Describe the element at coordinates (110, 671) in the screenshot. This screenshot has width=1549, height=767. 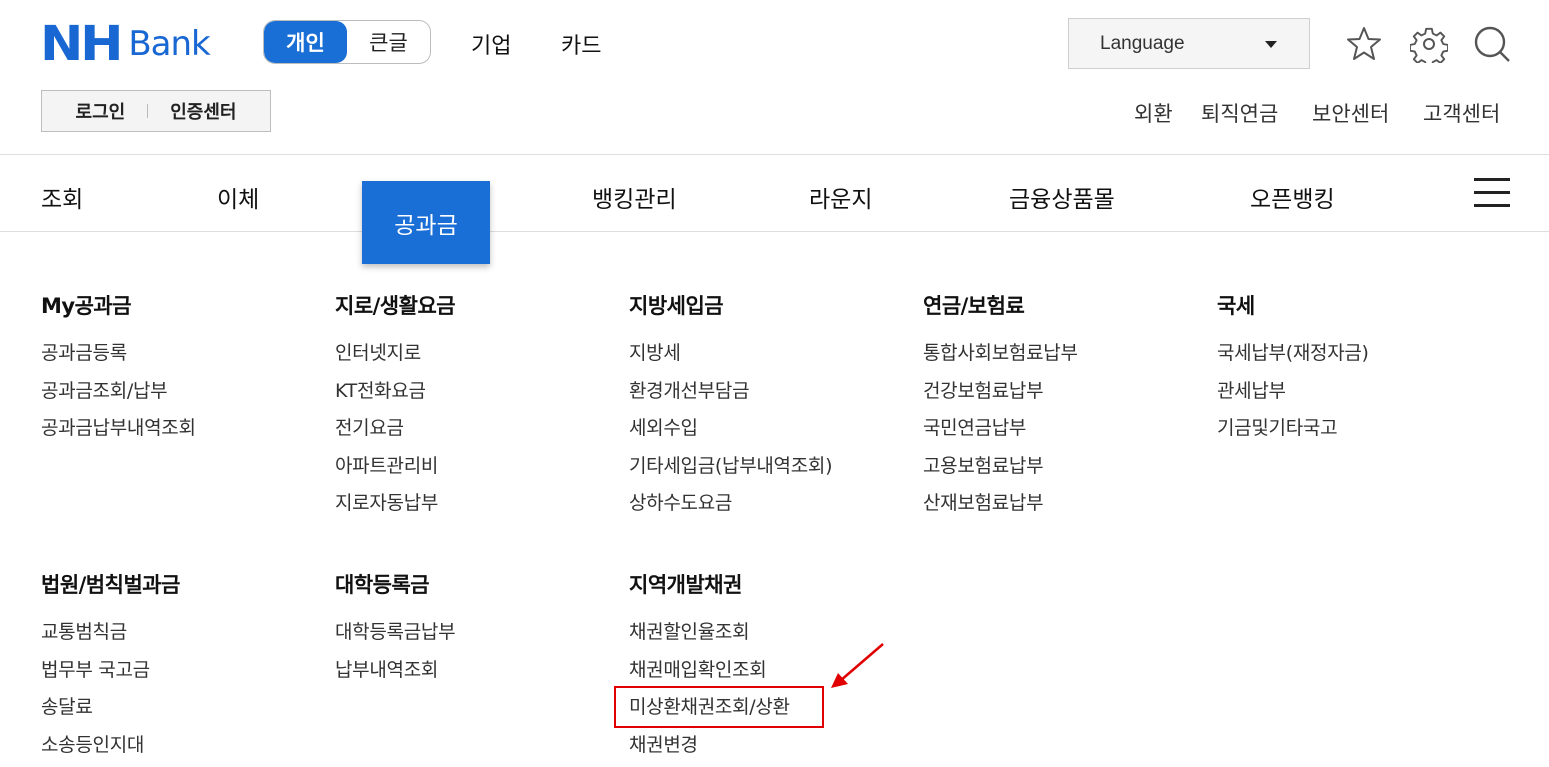
I see `menu-link: 법무부 국고금` at that location.